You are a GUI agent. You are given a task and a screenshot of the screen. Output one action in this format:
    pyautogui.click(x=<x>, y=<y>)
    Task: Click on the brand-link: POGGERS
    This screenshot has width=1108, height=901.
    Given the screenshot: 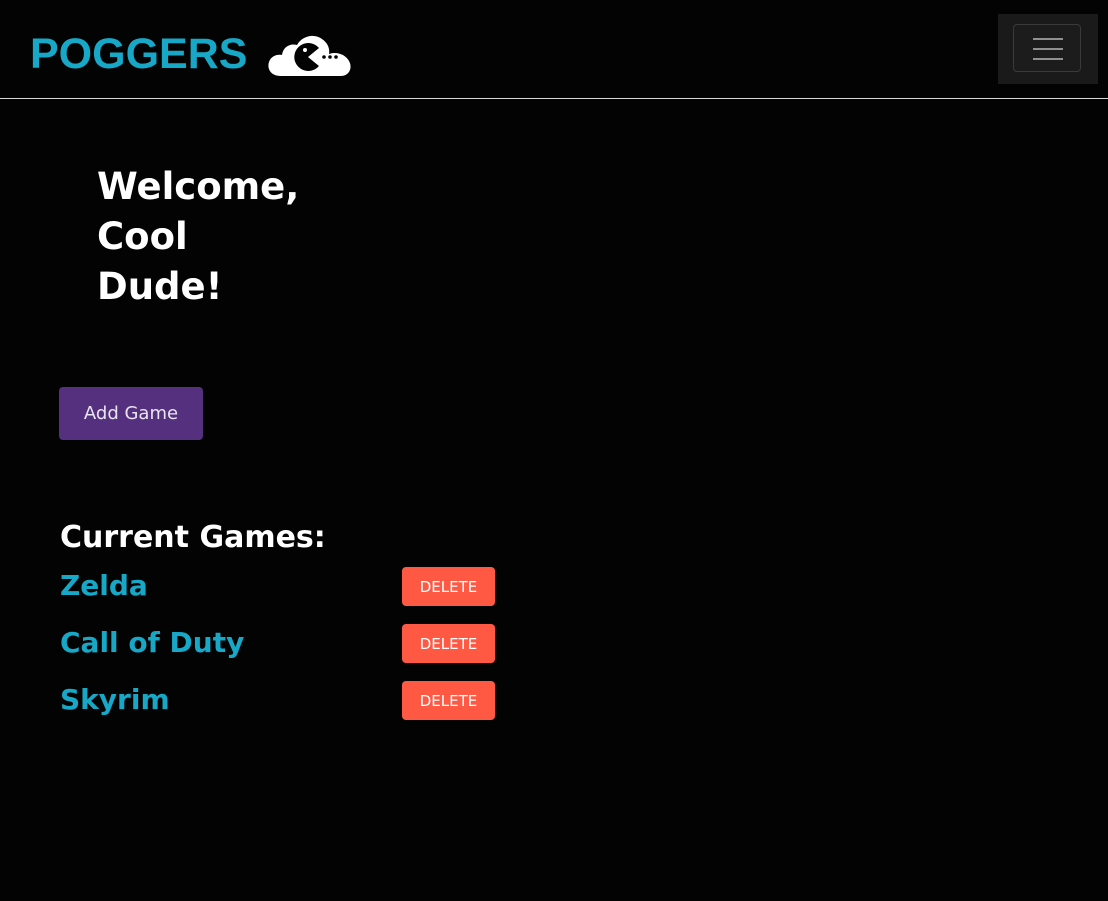 What is the action you would take?
    pyautogui.click(x=191, y=54)
    